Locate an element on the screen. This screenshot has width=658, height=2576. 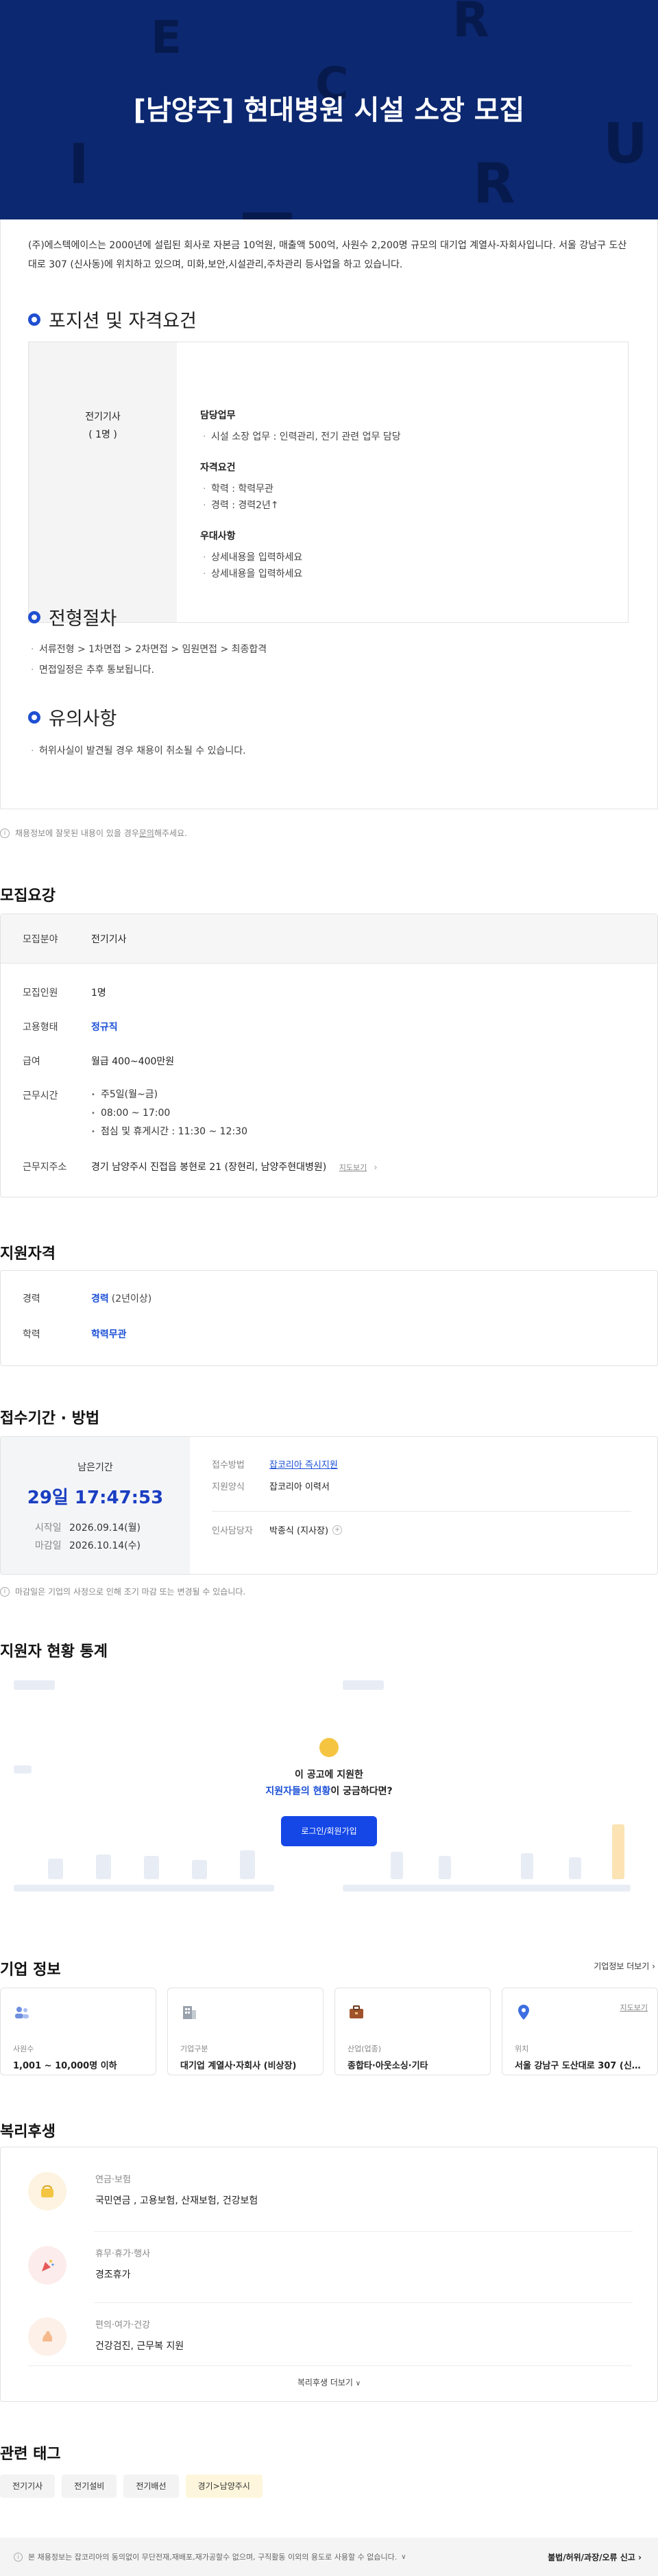
welfare-more-button: 복리후생 더보기 ∨ is located at coordinates (329, 2382).